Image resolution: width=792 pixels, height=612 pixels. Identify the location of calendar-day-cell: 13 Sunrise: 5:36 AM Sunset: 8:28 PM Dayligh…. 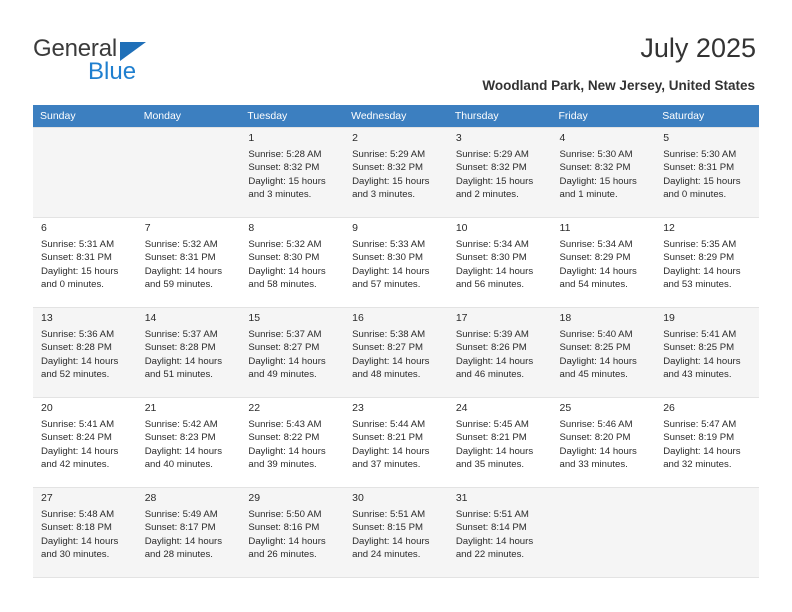
(85, 352).